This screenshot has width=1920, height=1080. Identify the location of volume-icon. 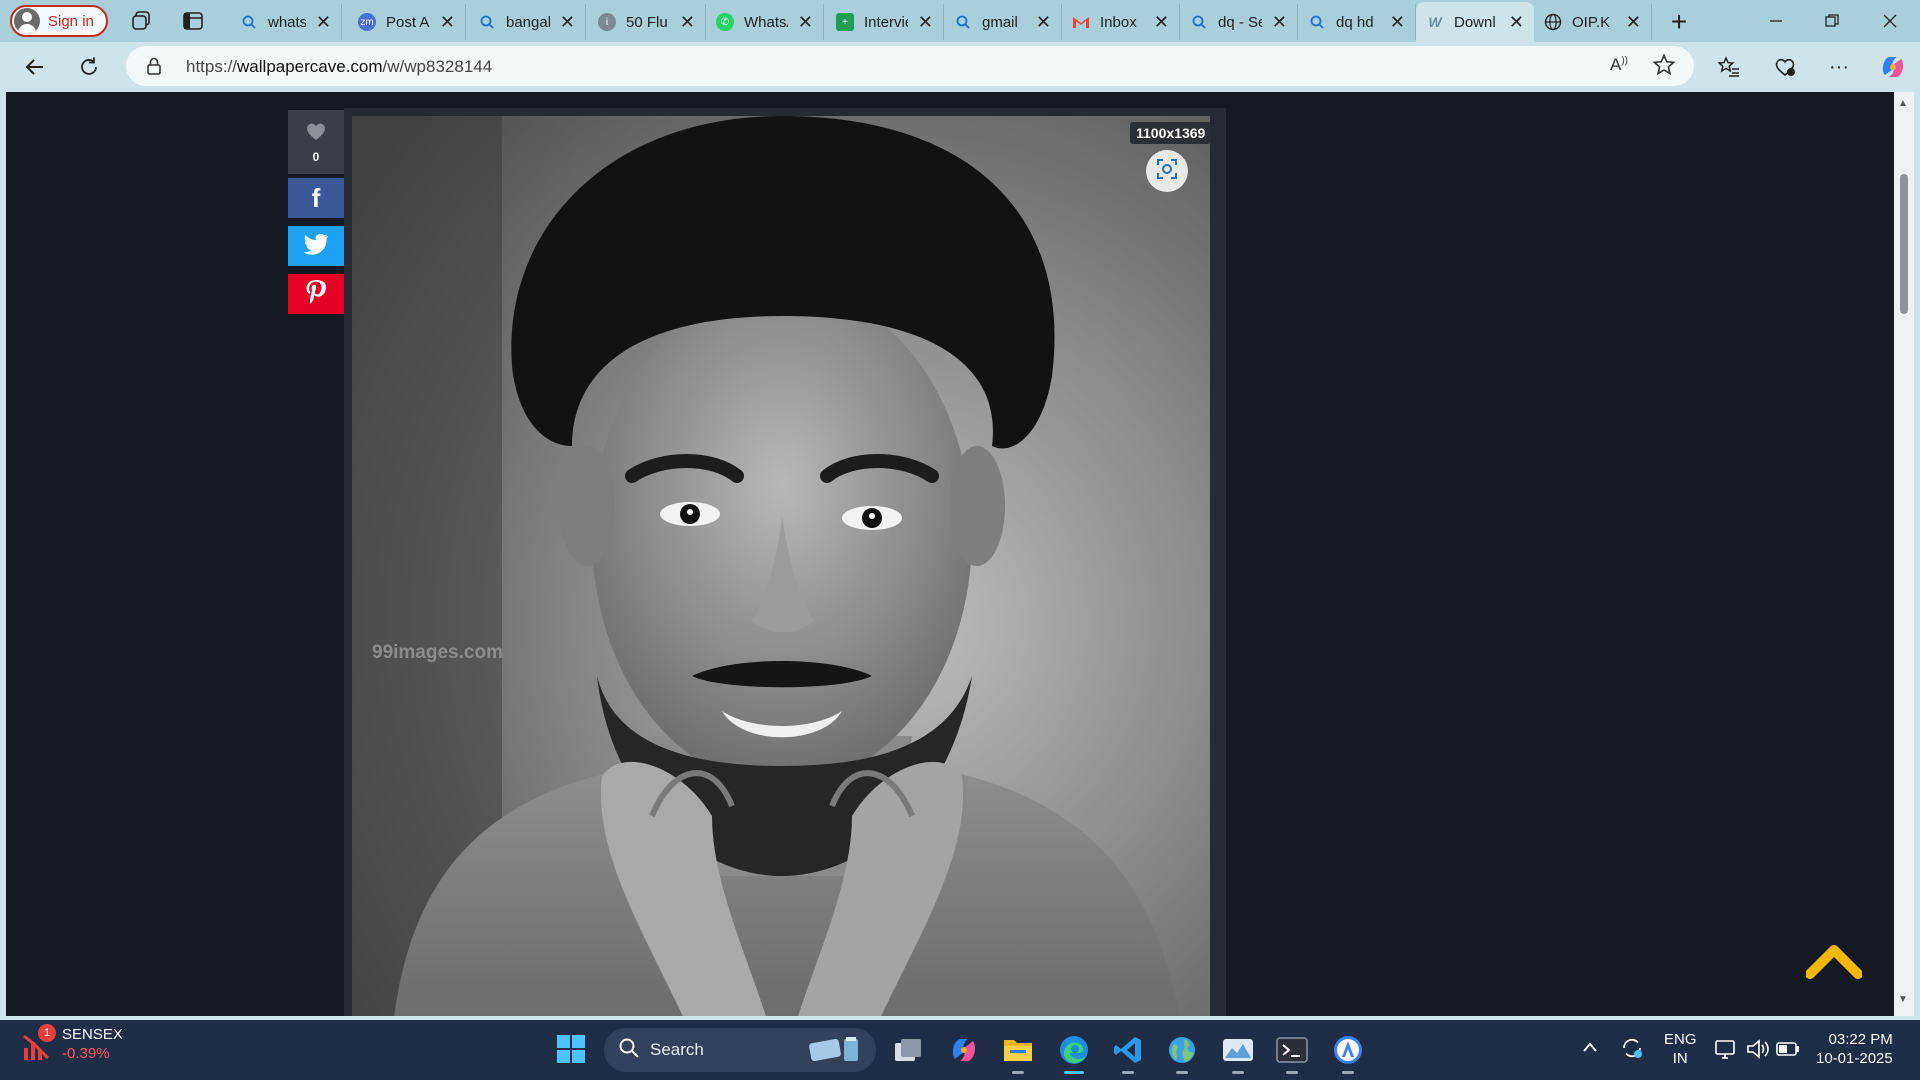
(1758, 1051).